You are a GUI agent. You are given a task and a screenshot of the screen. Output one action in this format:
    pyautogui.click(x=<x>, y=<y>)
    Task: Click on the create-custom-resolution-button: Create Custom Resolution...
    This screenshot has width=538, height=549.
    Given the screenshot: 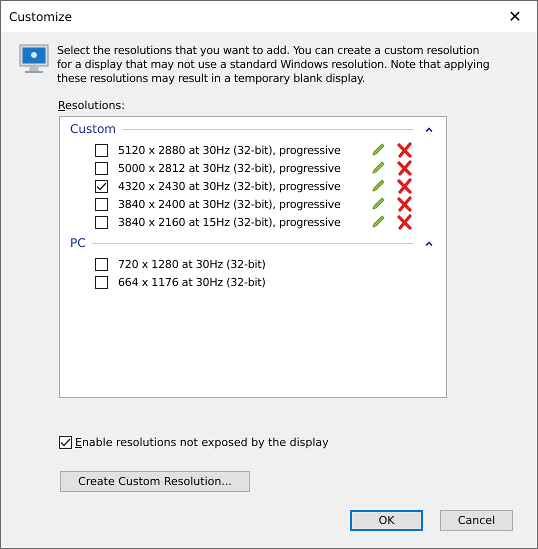 What is the action you would take?
    pyautogui.click(x=155, y=481)
    